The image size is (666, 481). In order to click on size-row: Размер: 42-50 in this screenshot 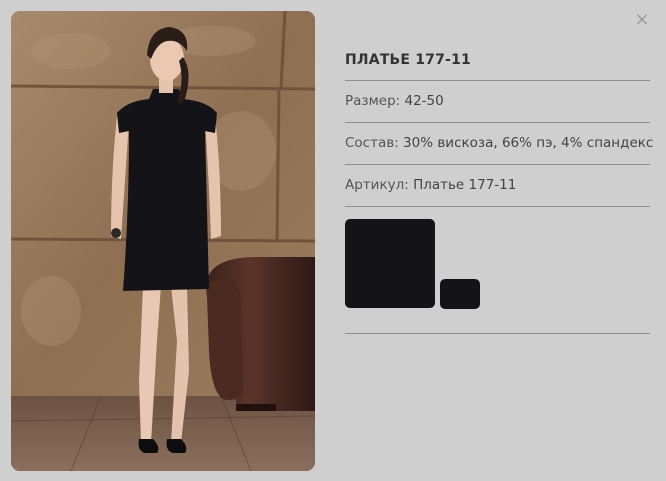, I will do `click(497, 102)`.